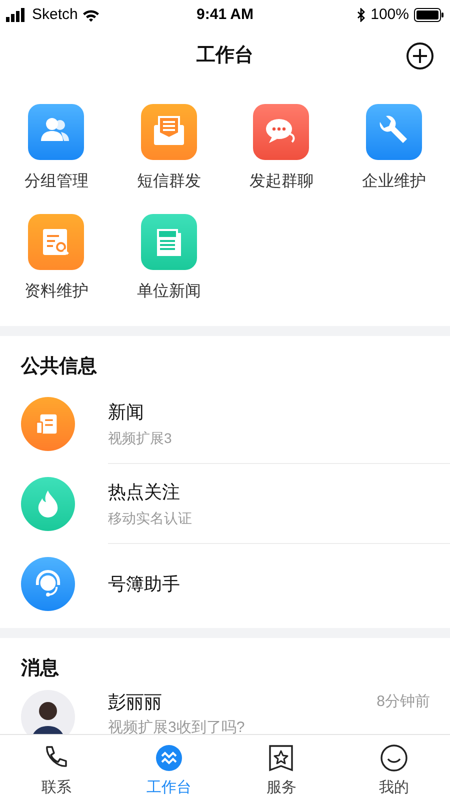  What do you see at coordinates (144, 492) in the screenshot?
I see `info-title: 热点关注` at bounding box center [144, 492].